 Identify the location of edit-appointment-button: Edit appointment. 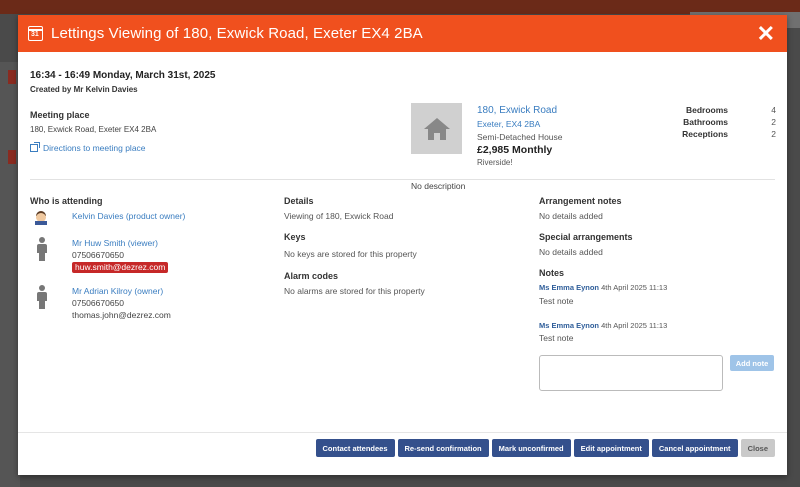
(611, 448).